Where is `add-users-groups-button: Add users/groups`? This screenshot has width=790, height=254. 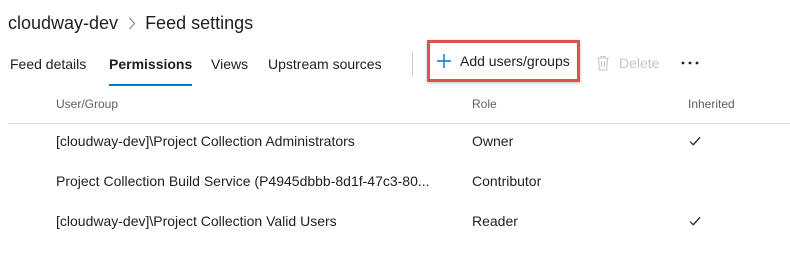
add-users-groups-button: Add users/groups is located at coordinates (503, 61).